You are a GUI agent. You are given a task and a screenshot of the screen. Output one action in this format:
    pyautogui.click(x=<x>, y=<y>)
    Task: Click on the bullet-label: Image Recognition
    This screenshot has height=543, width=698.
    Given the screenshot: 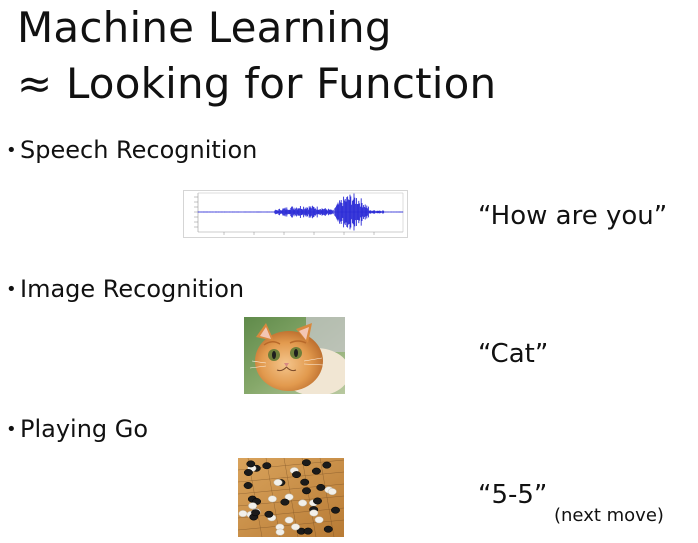 What is the action you would take?
    pyautogui.click(x=132, y=289)
    